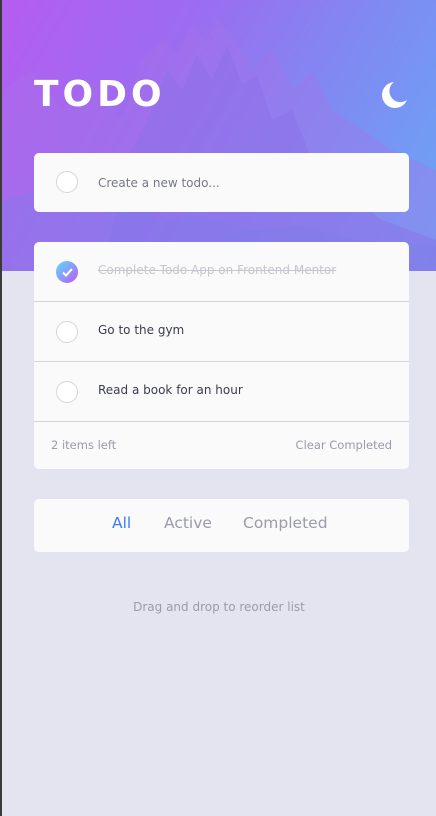 This screenshot has height=816, width=436. Describe the element at coordinates (221, 332) in the screenshot. I see `todo-item: Go to the gym` at that location.